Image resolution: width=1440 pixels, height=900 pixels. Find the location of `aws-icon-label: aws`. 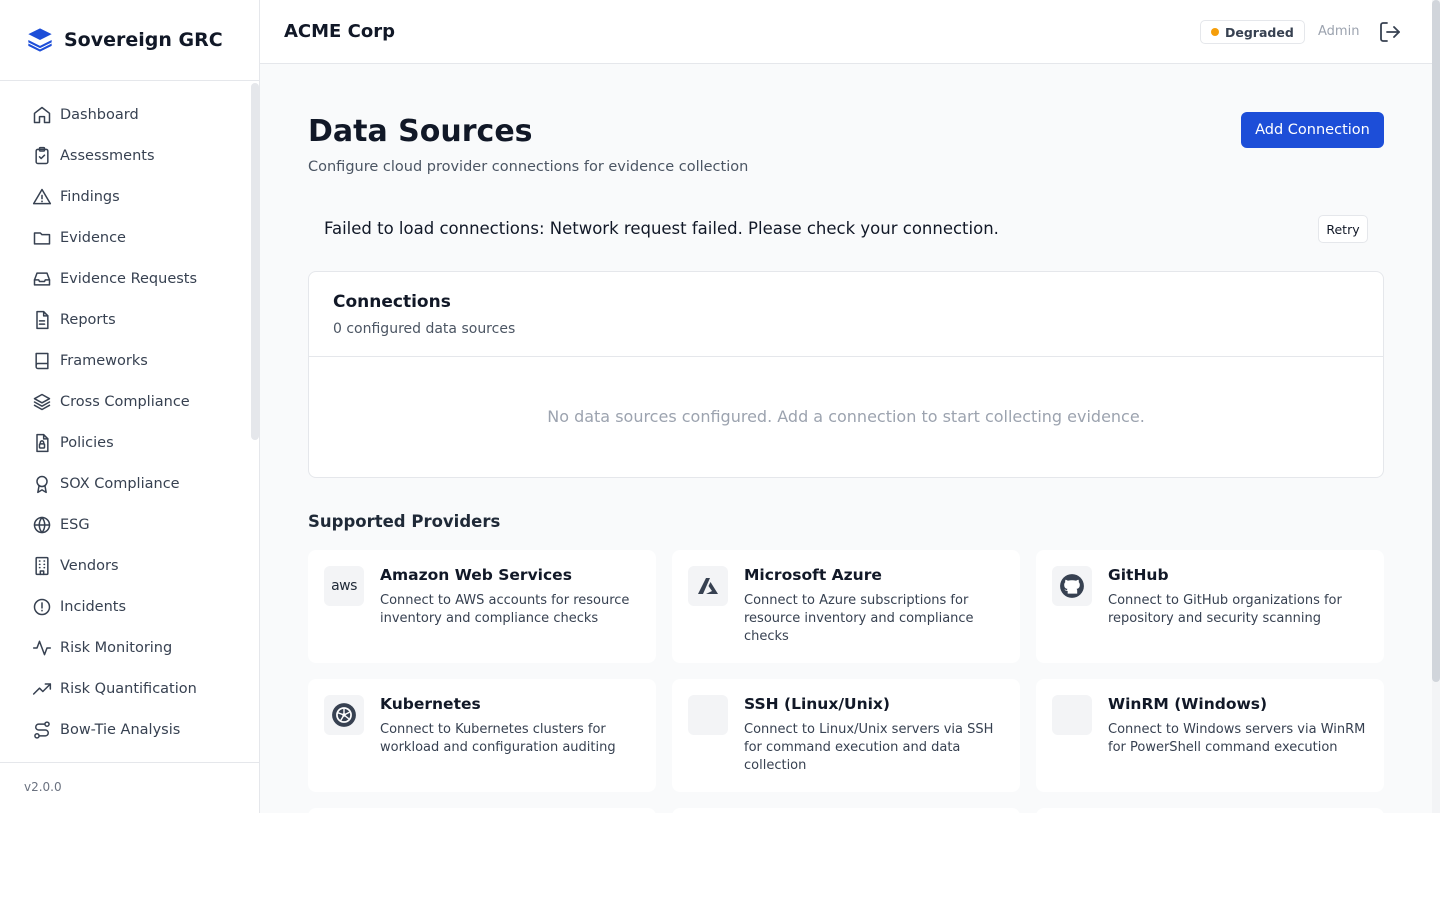

aws-icon-label: aws is located at coordinates (344, 586).